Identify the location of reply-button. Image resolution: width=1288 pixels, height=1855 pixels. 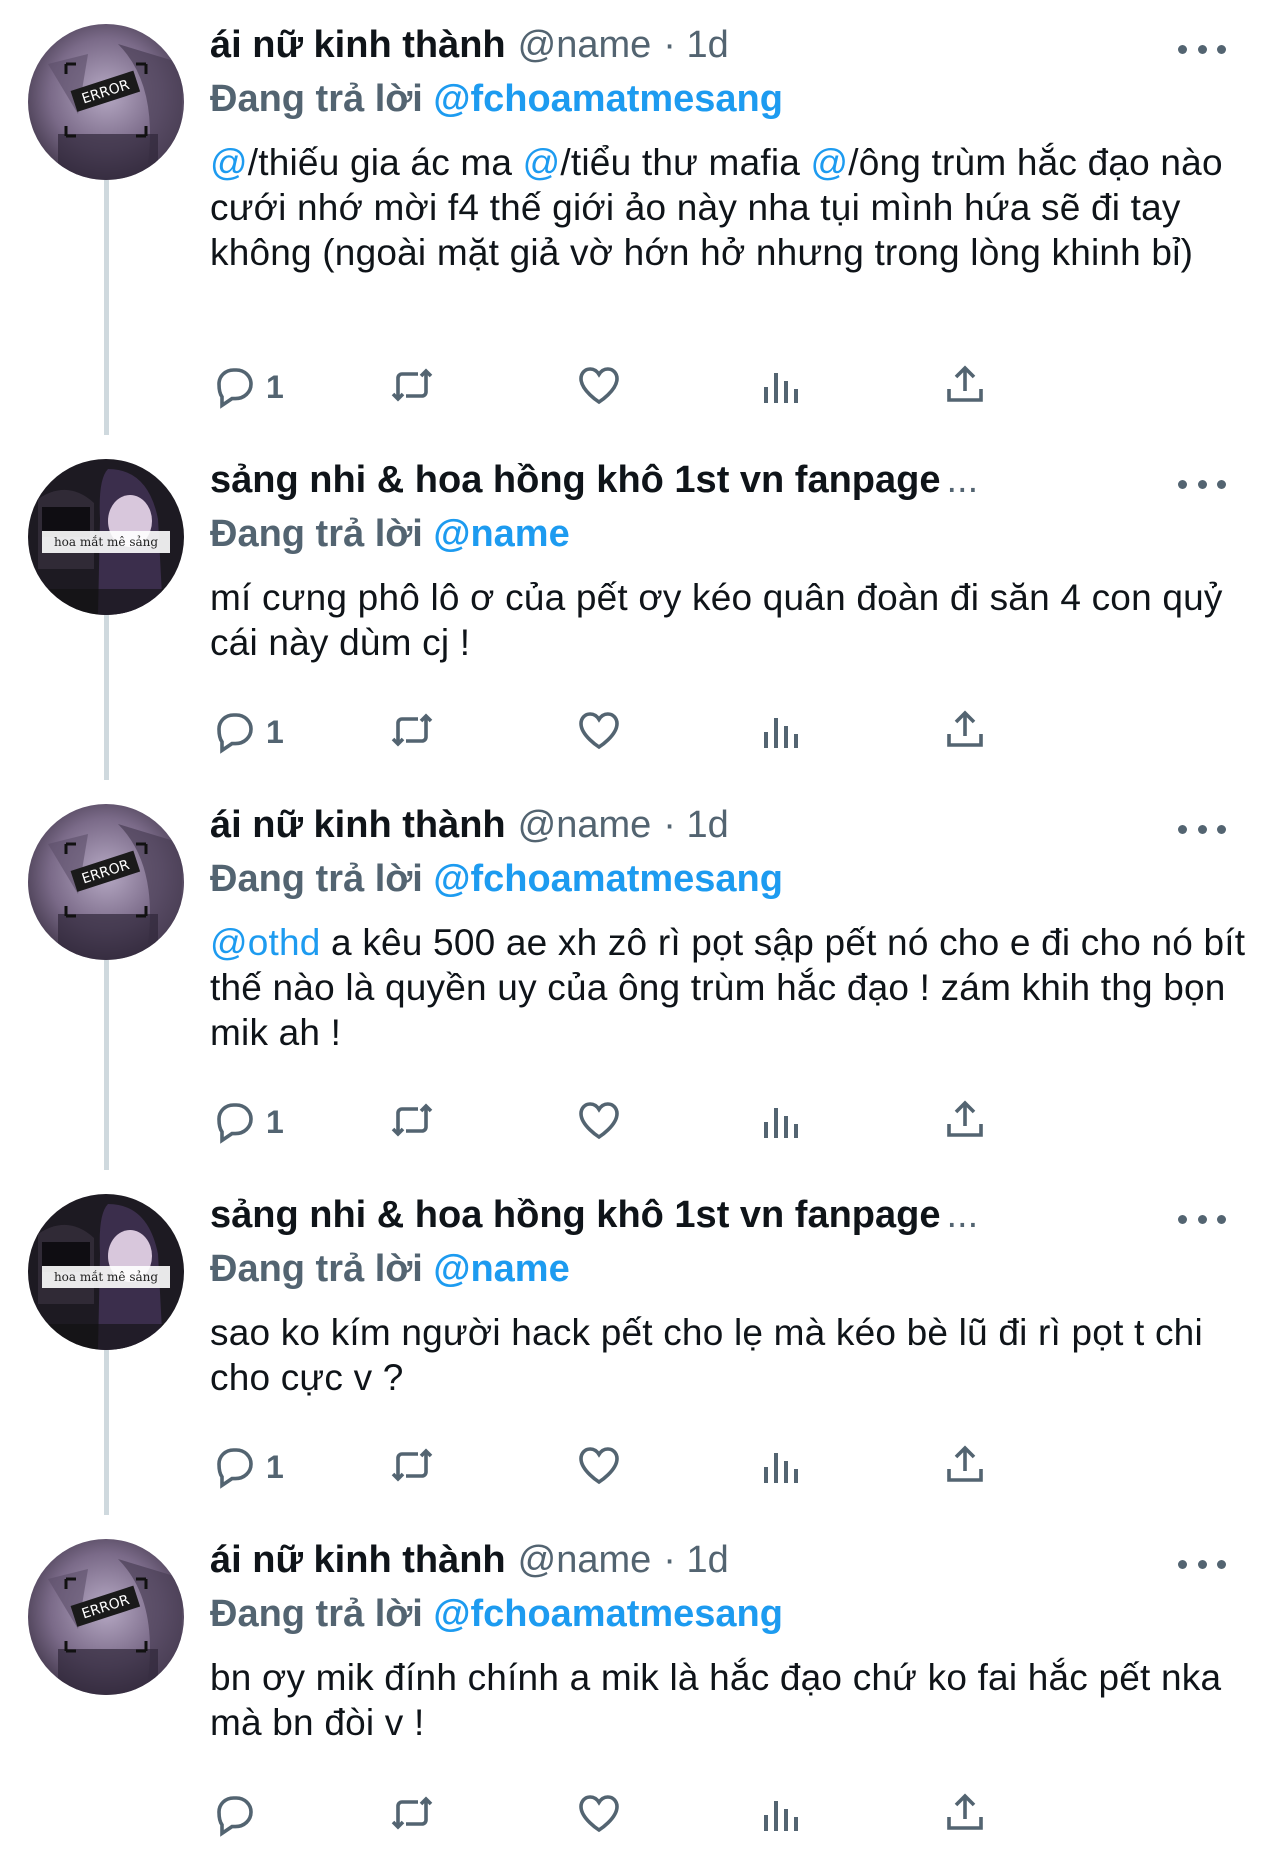
(234, 1815).